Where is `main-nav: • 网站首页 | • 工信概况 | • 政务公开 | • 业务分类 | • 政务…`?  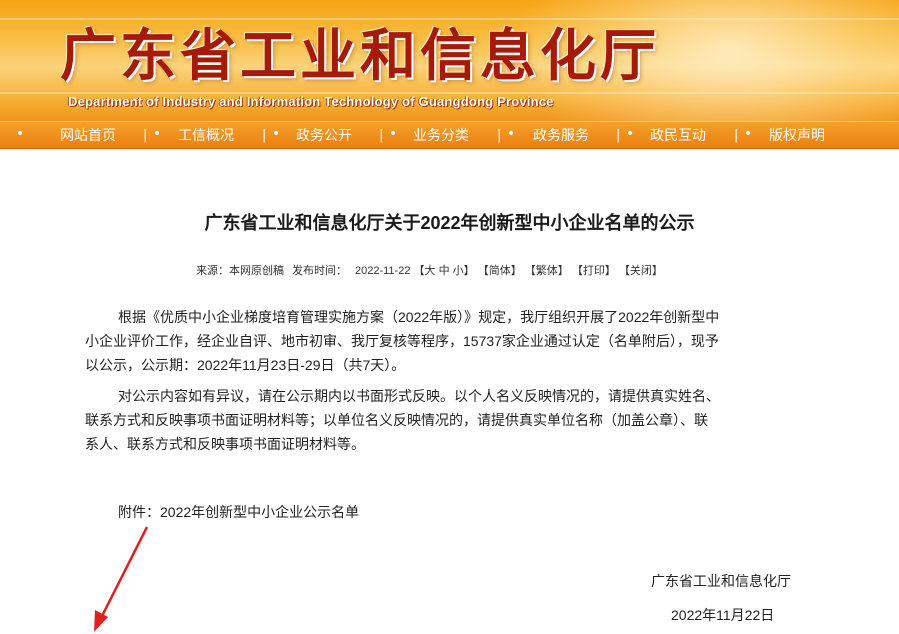
main-nav: • 网站首页 | • 工信概况 | • 政务公开 | • 业务分类 | • 政务… is located at coordinates (449, 135).